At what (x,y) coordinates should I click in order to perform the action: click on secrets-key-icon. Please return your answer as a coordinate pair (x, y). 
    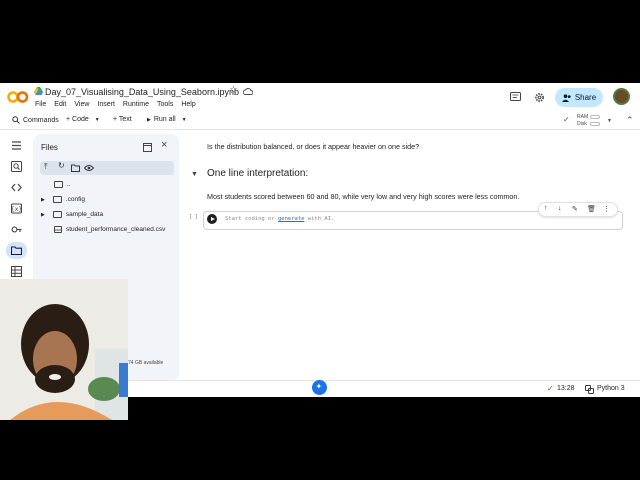
    Looking at the image, I should click on (16, 229).